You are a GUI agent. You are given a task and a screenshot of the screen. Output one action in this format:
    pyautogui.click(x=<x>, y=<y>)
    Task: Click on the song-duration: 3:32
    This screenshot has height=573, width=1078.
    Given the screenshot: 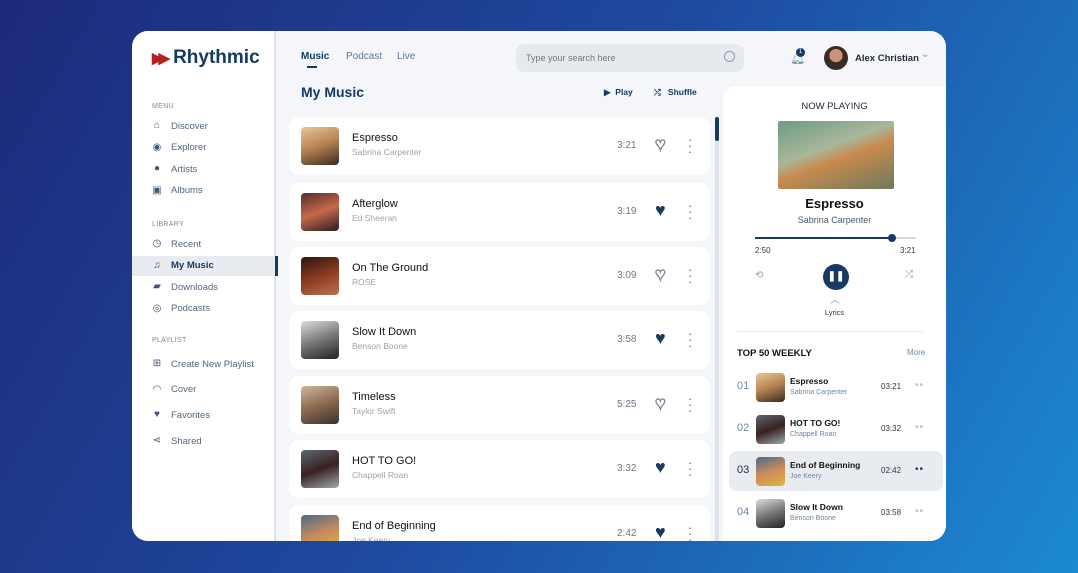 What is the action you would take?
    pyautogui.click(x=627, y=468)
    